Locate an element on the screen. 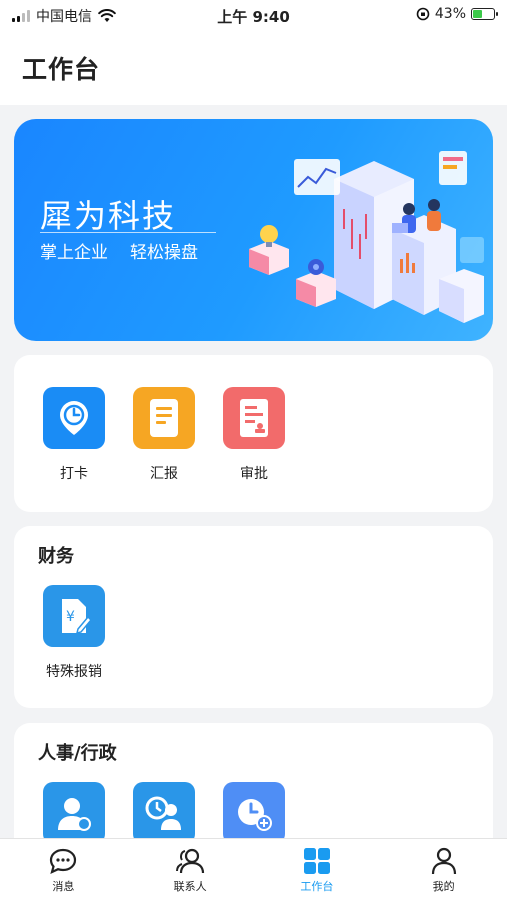 The width and height of the screenshot is (507, 900). grid-icon is located at coordinates (316, 861).